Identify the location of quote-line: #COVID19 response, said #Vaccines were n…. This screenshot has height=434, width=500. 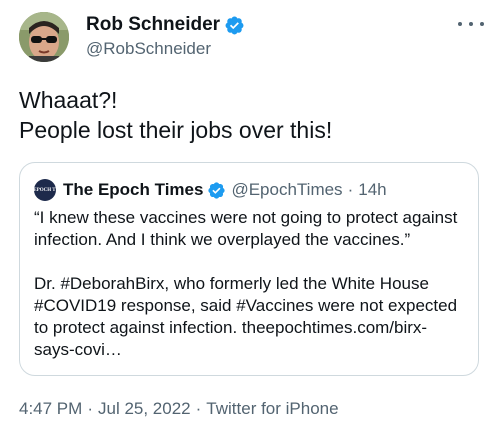
(246, 305).